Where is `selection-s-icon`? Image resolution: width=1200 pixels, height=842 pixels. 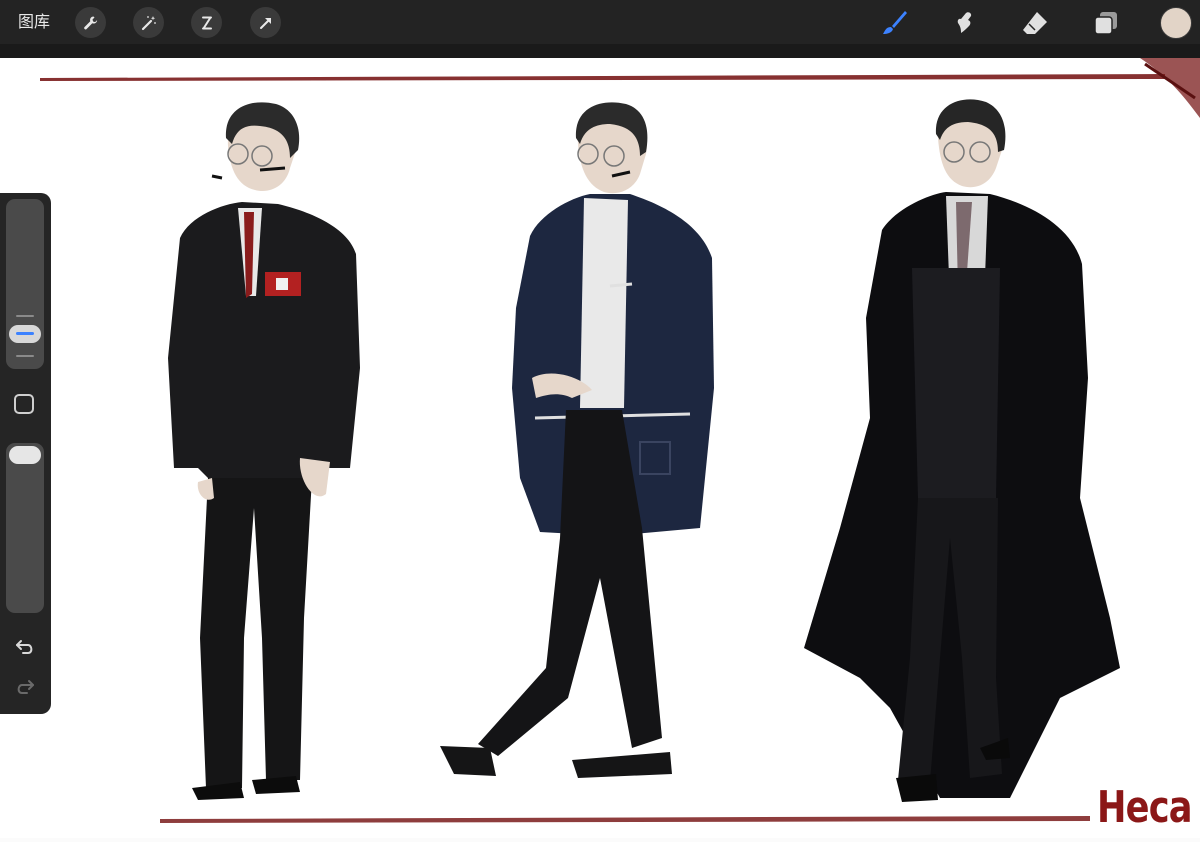
selection-s-icon is located at coordinates (206, 22).